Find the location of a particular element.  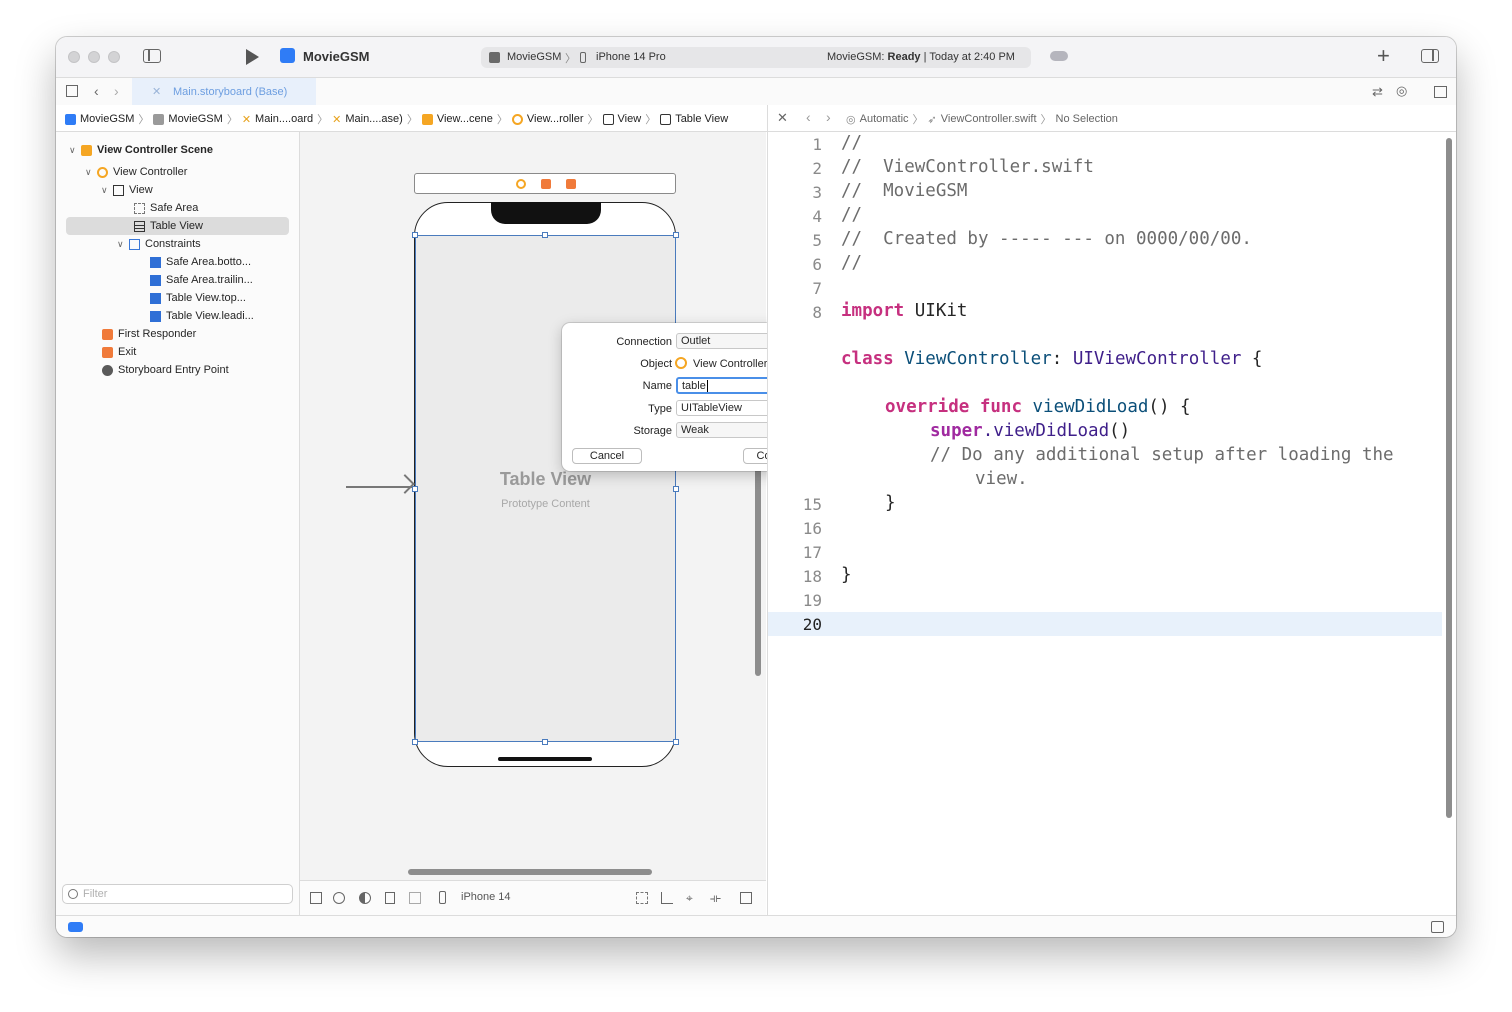

code-line-import: import UIKit is located at coordinates (904, 311).